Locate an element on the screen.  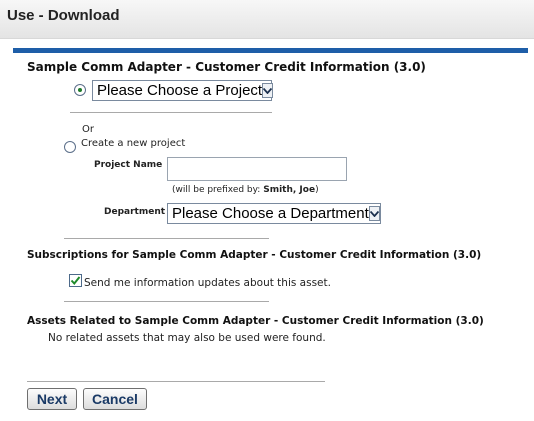
window-title: Use - Download is located at coordinates (63, 15).